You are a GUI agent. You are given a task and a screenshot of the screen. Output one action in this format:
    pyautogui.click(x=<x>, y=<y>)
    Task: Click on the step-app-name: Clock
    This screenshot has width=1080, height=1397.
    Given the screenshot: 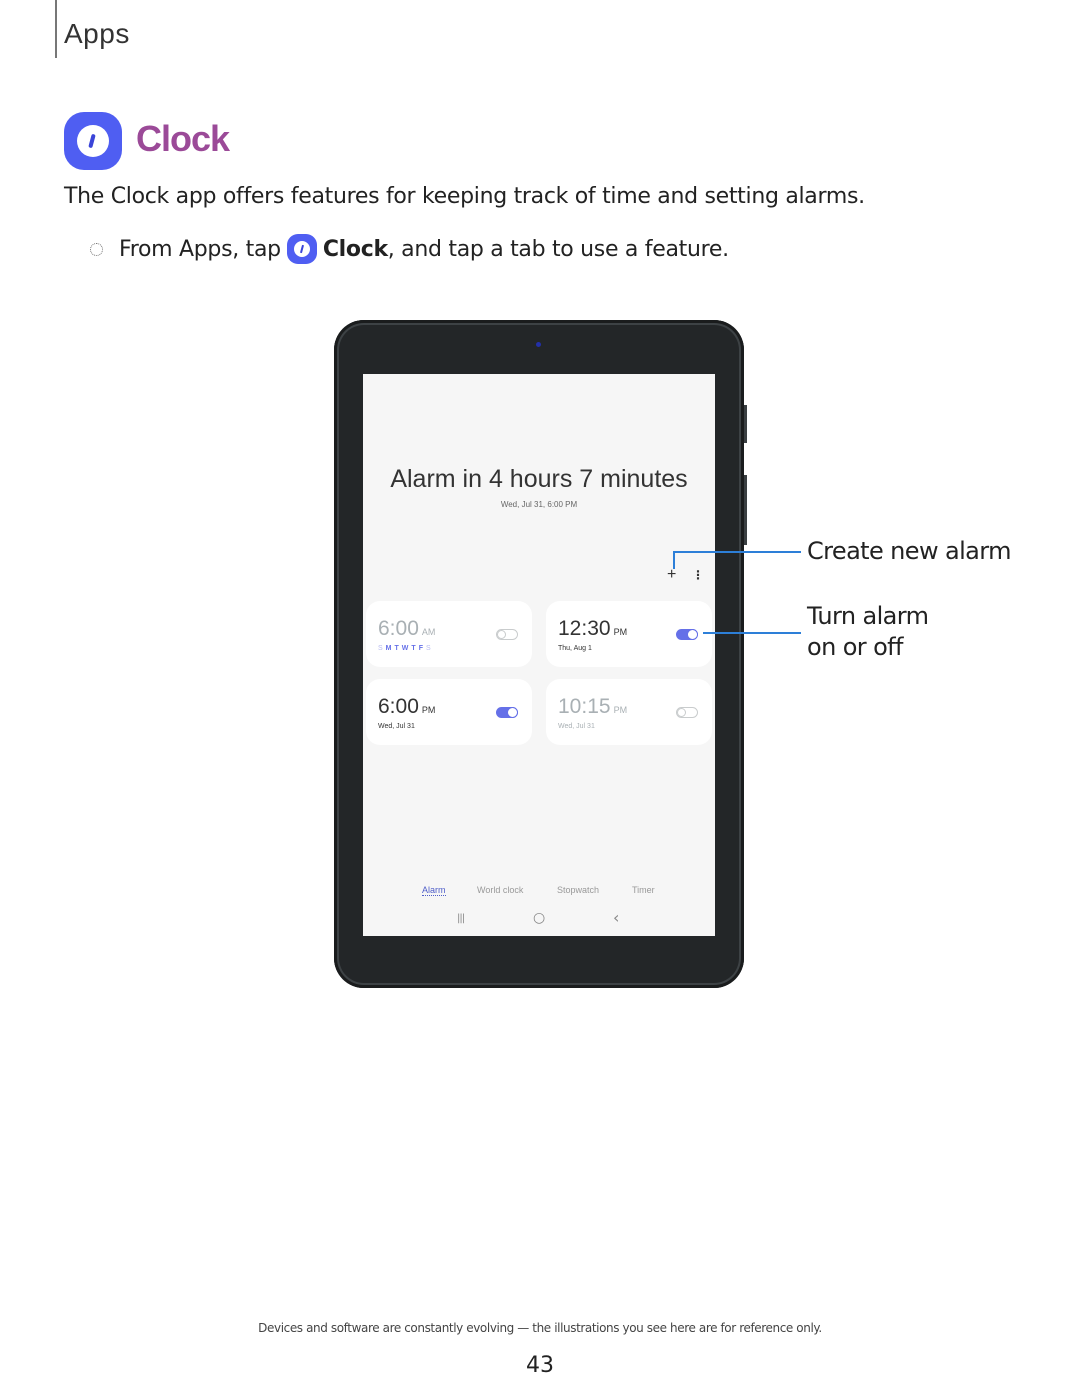 What is the action you would take?
    pyautogui.click(x=355, y=249)
    